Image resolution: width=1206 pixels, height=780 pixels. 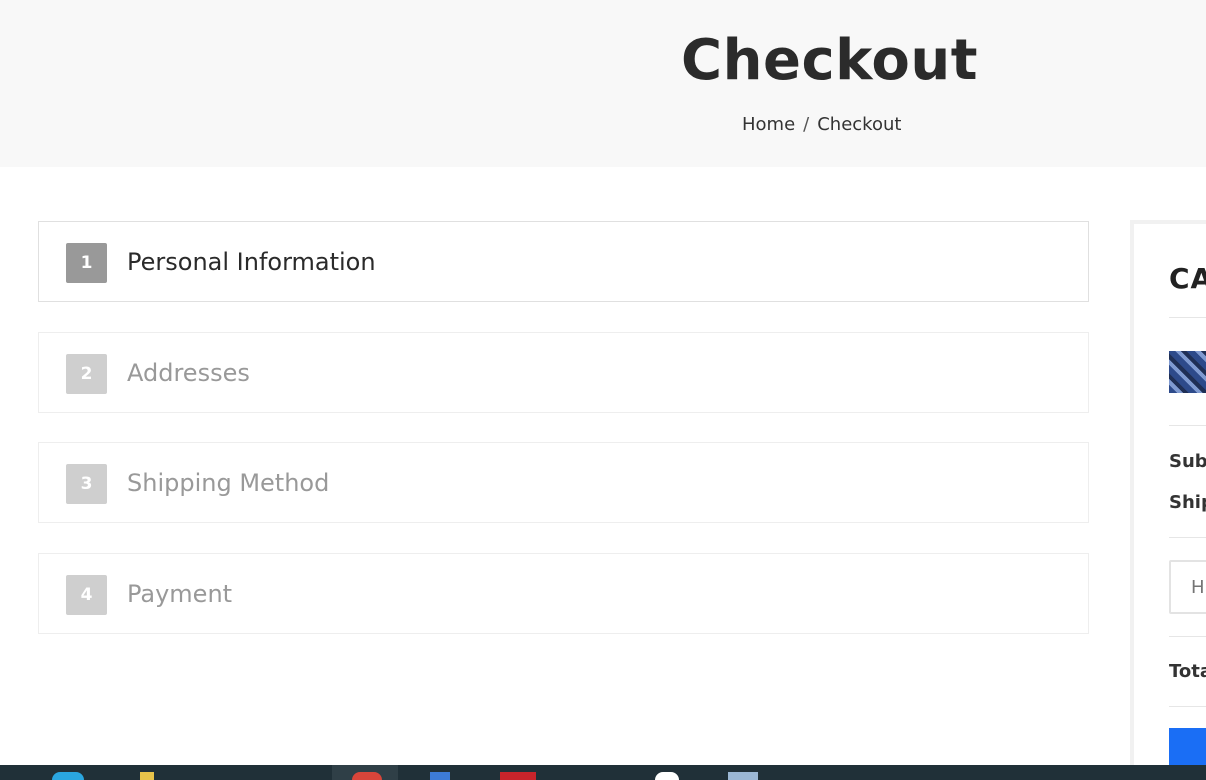 What do you see at coordinates (563, 372) in the screenshot?
I see `step-addresses: 2 Addresses` at bounding box center [563, 372].